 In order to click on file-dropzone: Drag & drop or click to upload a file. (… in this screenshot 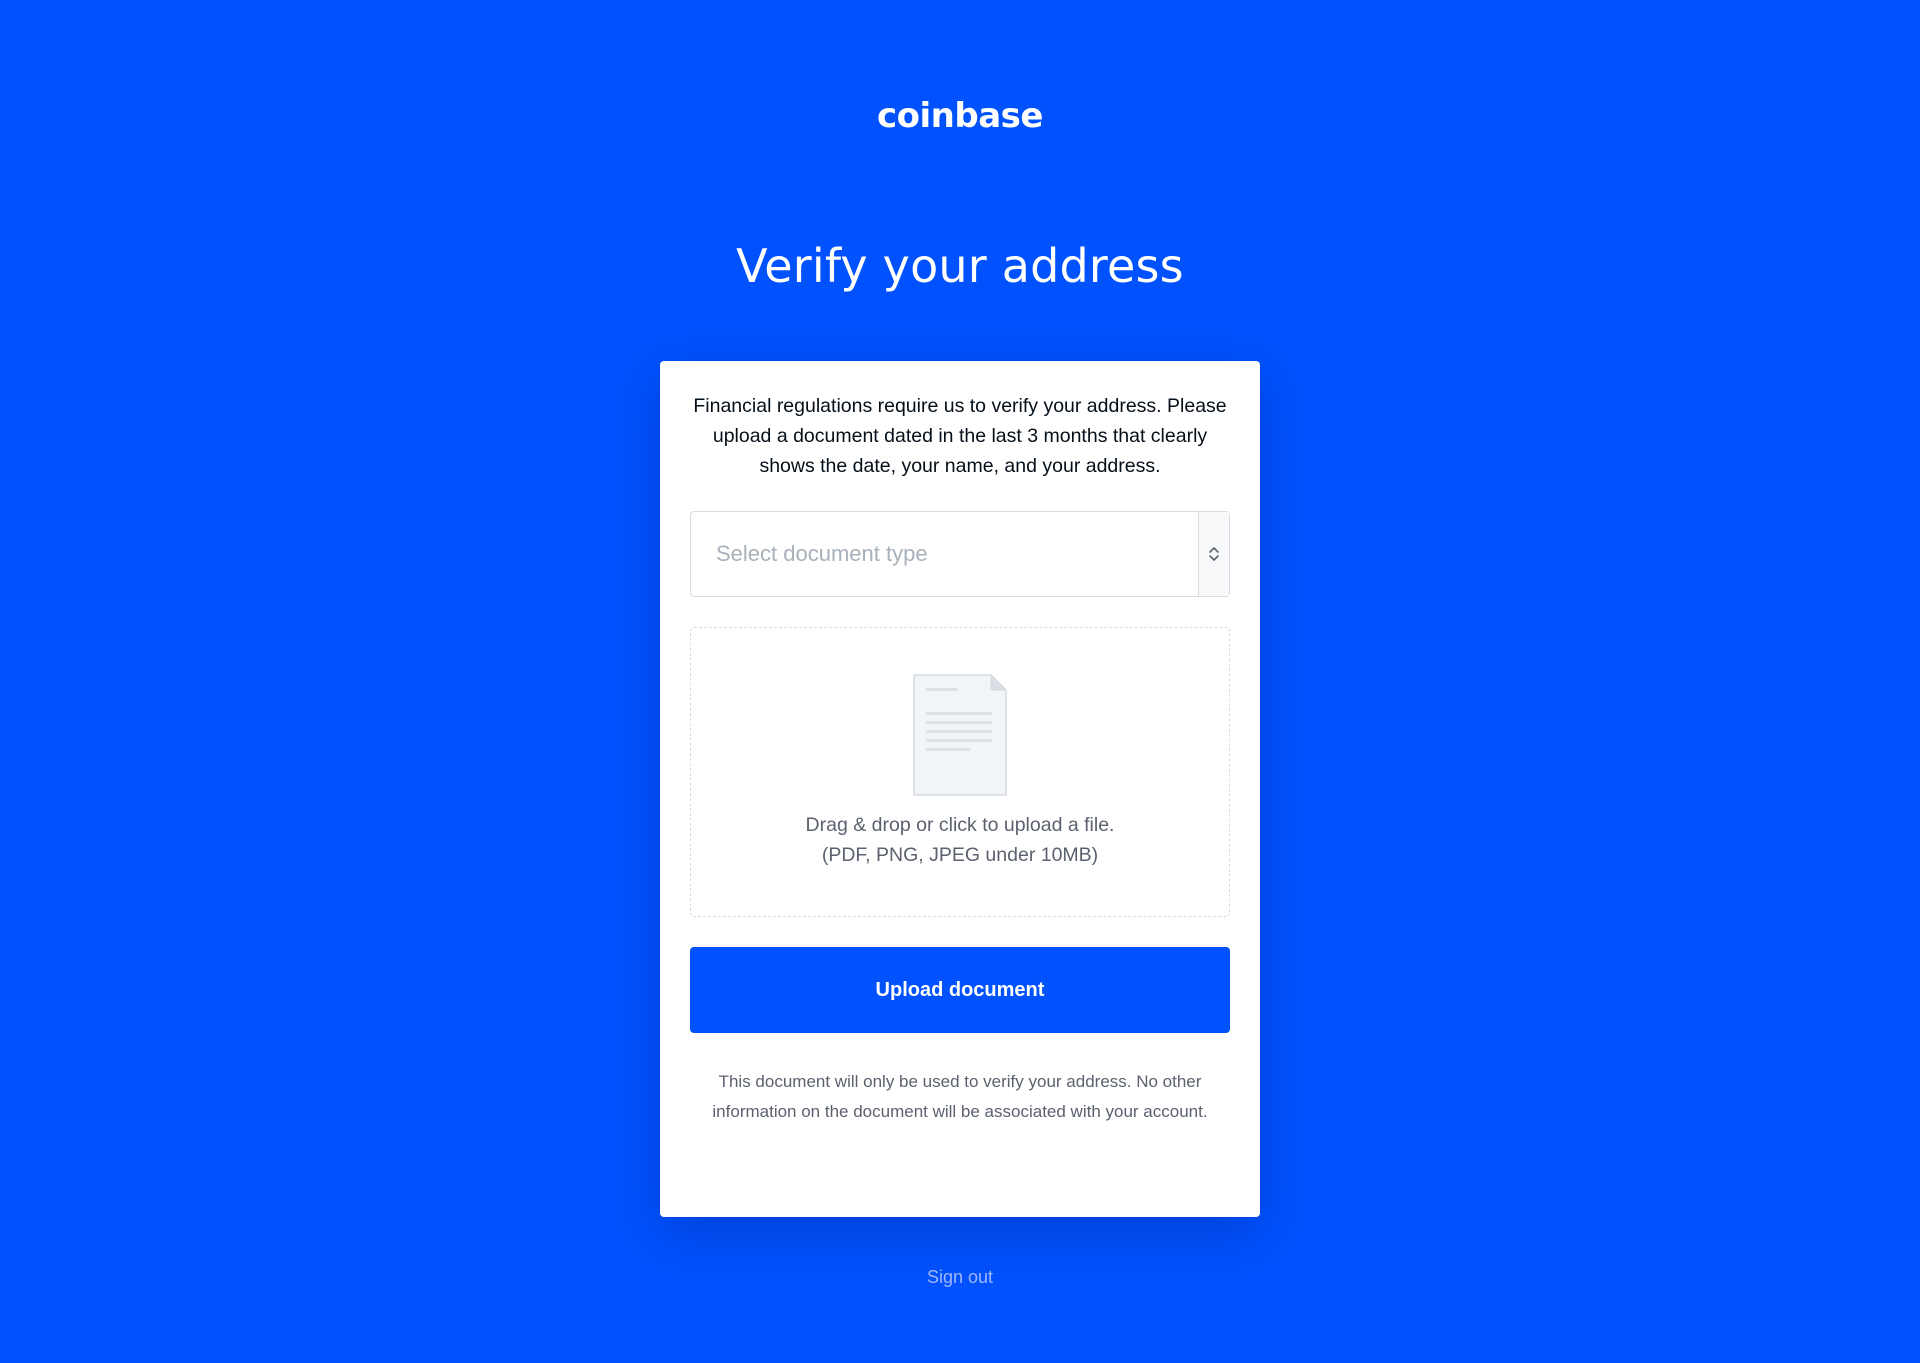, I will do `click(960, 772)`.